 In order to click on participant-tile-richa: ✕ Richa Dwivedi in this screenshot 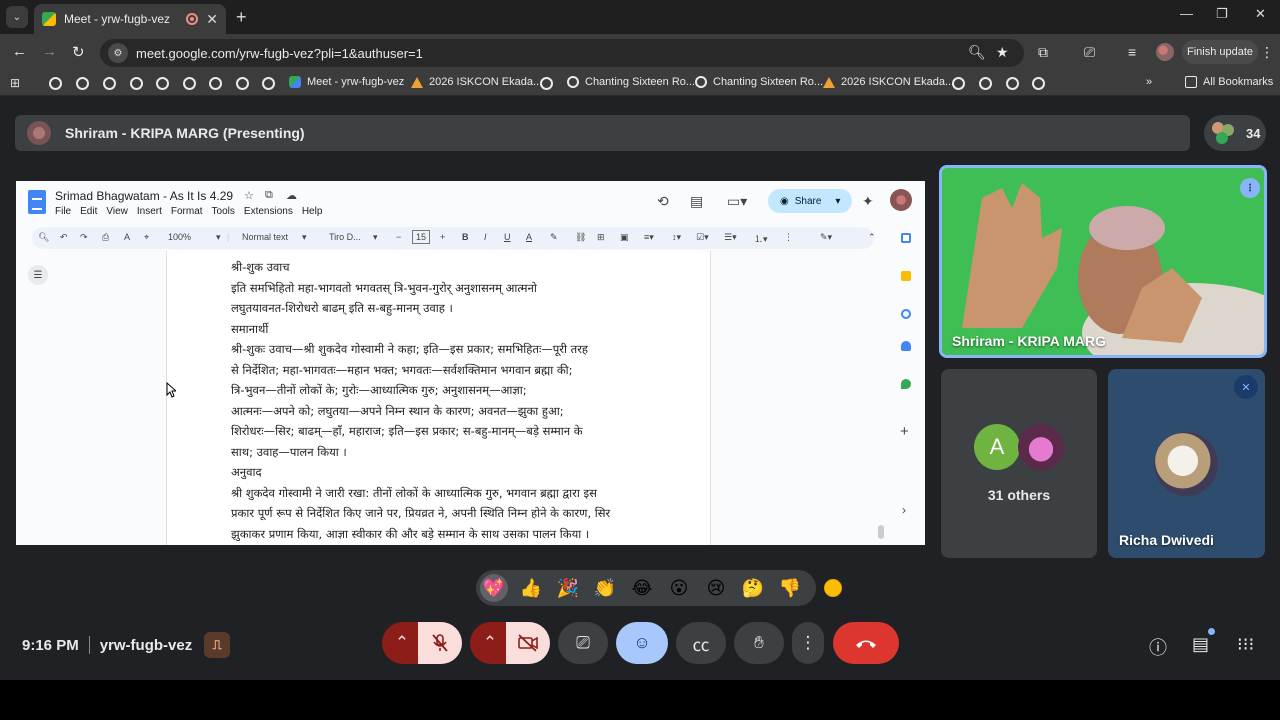, I will do `click(1186, 463)`.